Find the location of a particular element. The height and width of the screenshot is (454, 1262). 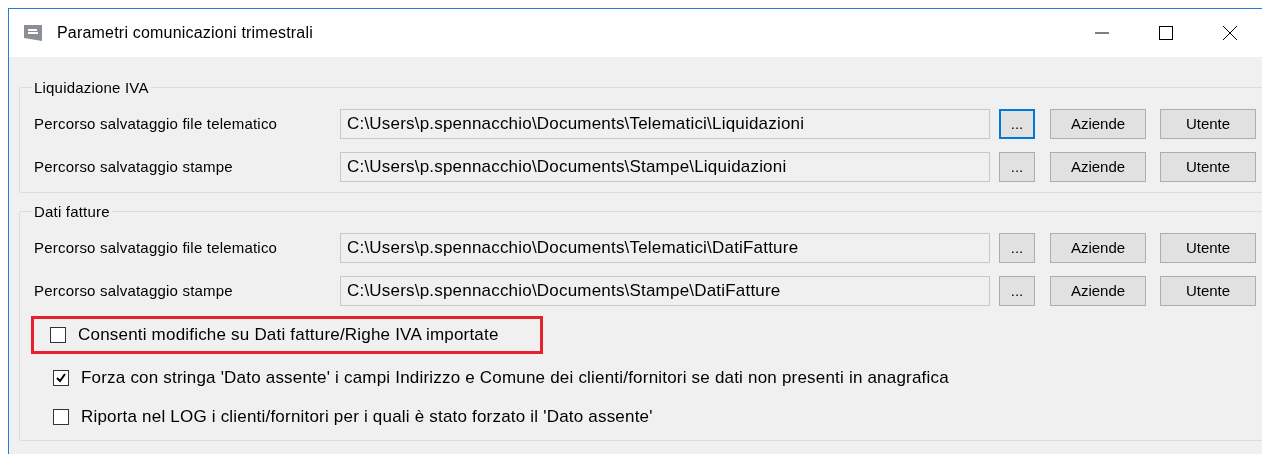

group-title: Liquidazione IVA is located at coordinates (91, 87).